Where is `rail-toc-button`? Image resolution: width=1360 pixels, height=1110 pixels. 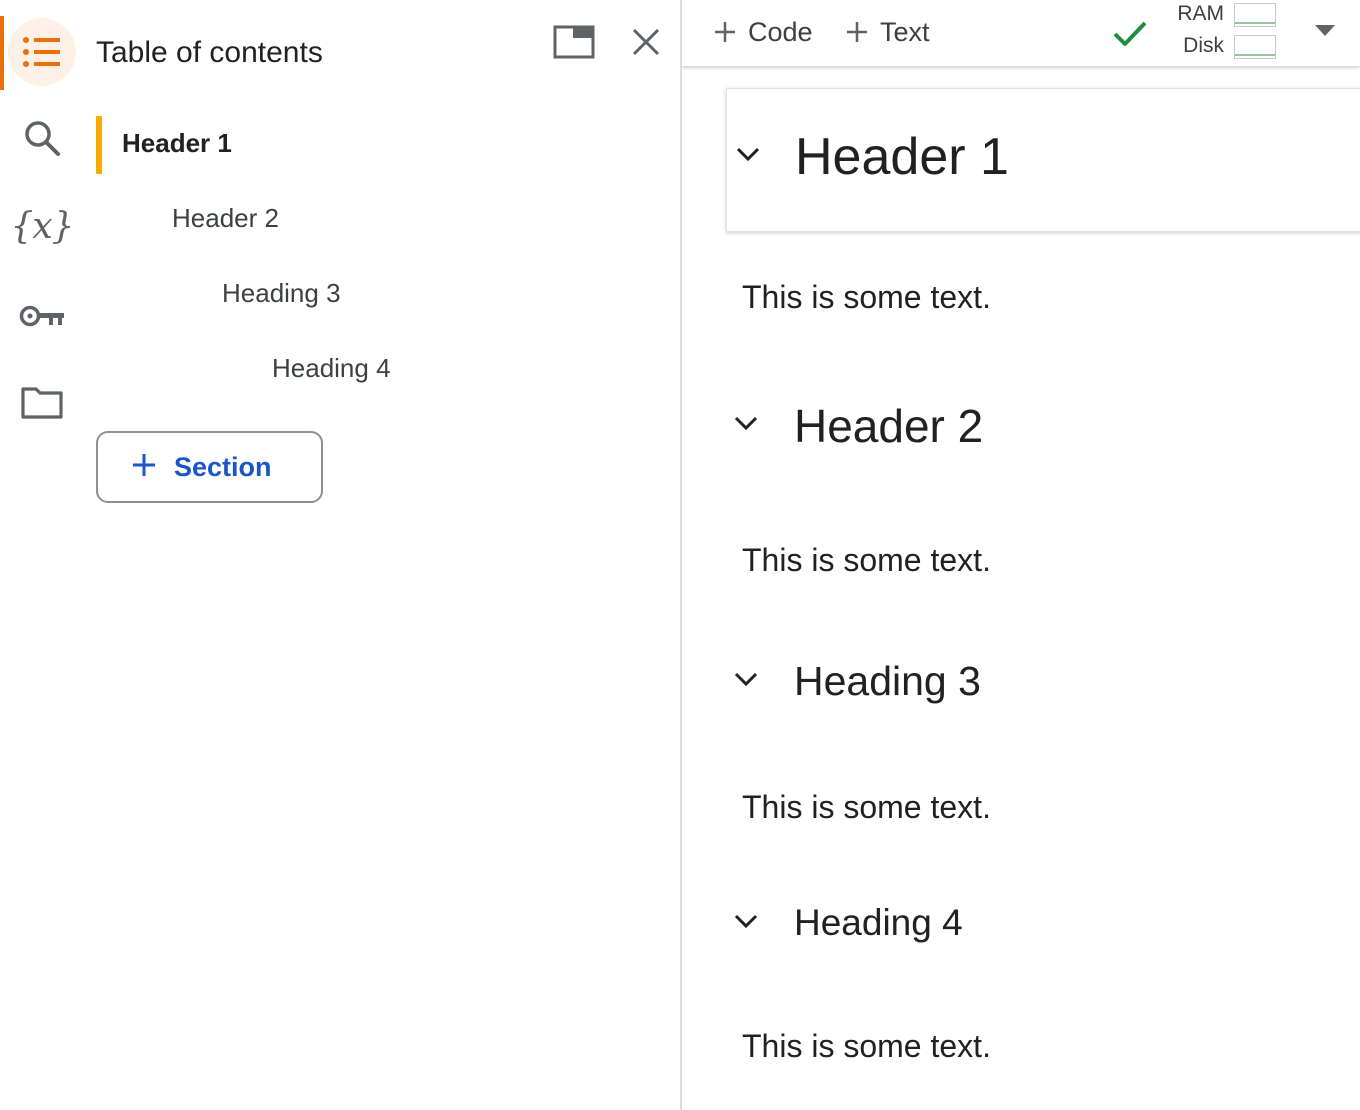 rail-toc-button is located at coordinates (42, 52).